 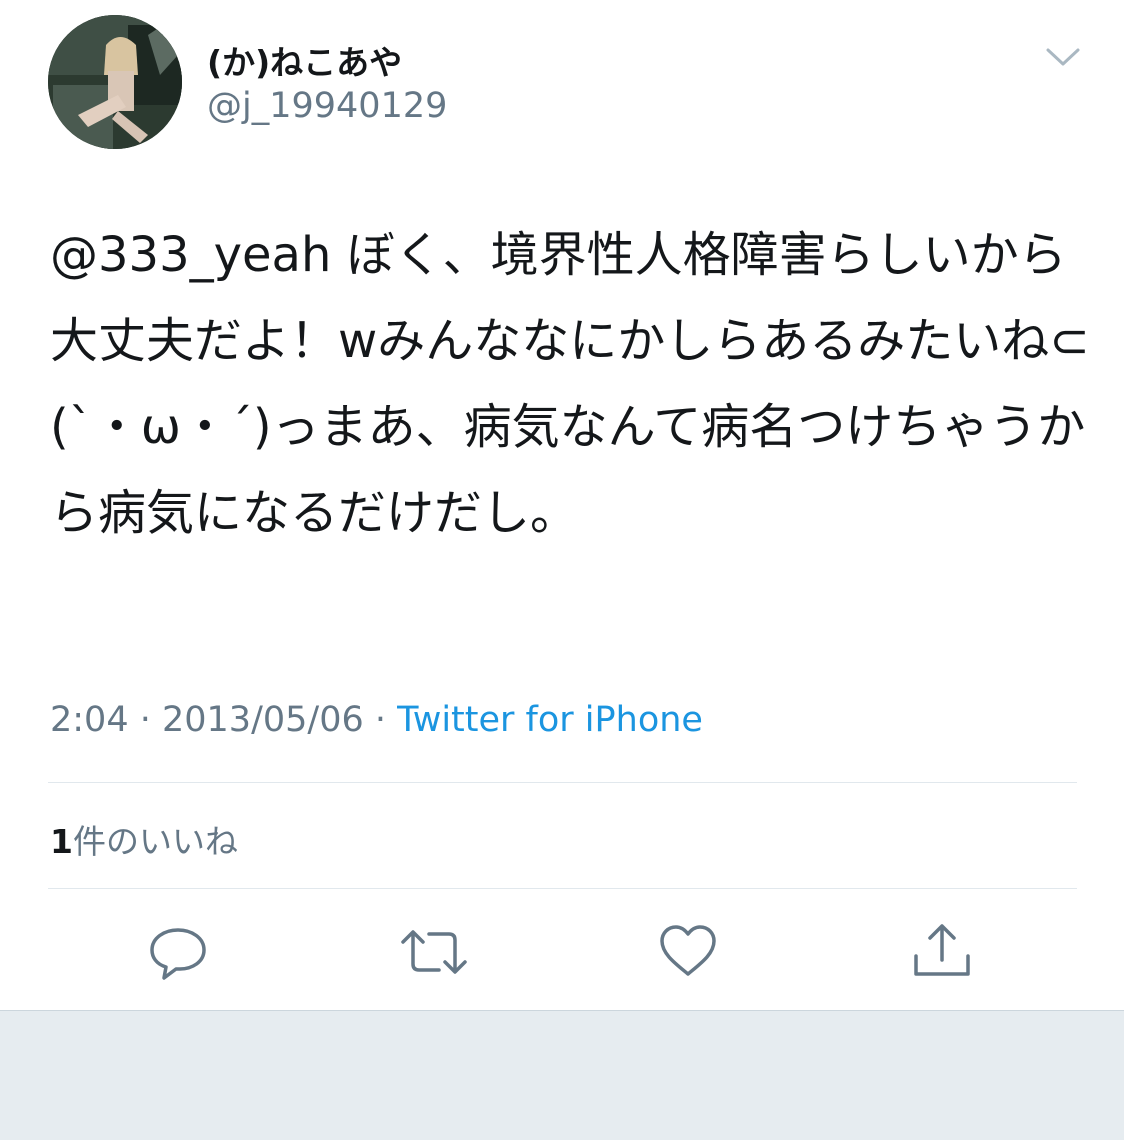 I want to click on tweet-date: 2013/05/06, so click(x=263, y=720).